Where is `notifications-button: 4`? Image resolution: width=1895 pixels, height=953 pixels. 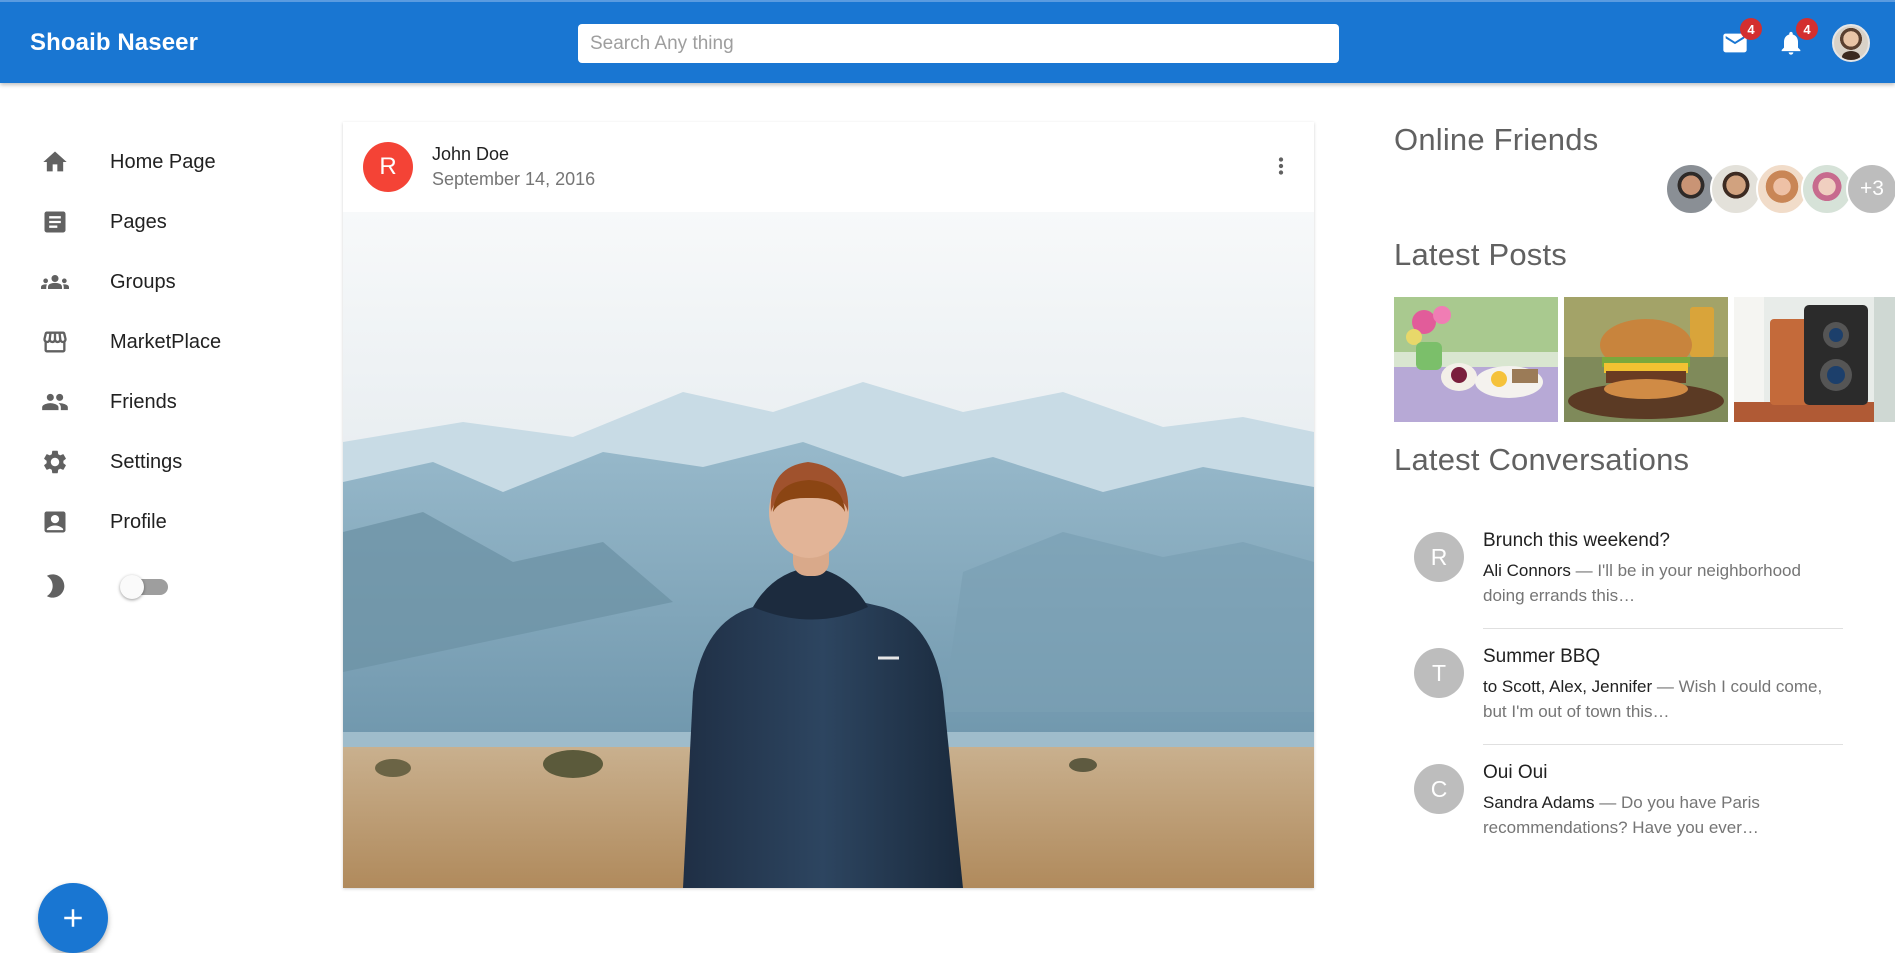 notifications-button: 4 is located at coordinates (1796, 39).